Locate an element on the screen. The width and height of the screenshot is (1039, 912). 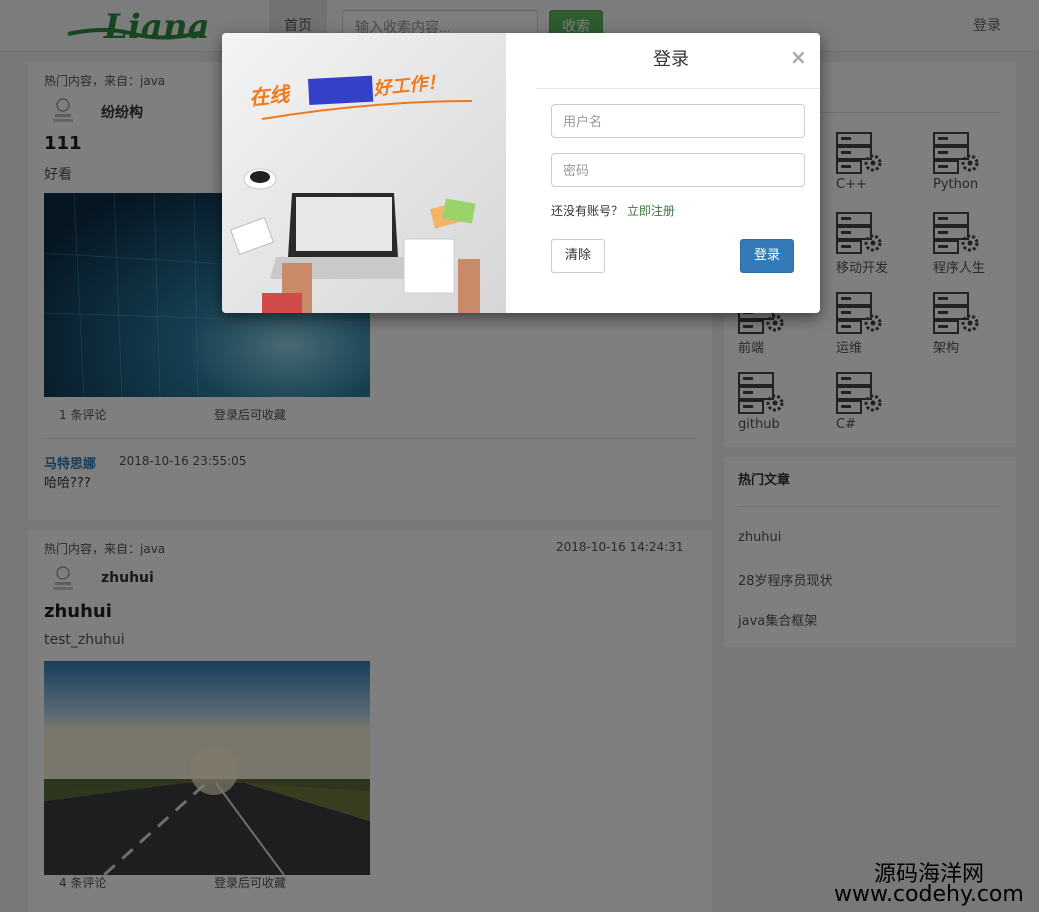
modal-title: 登录 is located at coordinates (671, 59).